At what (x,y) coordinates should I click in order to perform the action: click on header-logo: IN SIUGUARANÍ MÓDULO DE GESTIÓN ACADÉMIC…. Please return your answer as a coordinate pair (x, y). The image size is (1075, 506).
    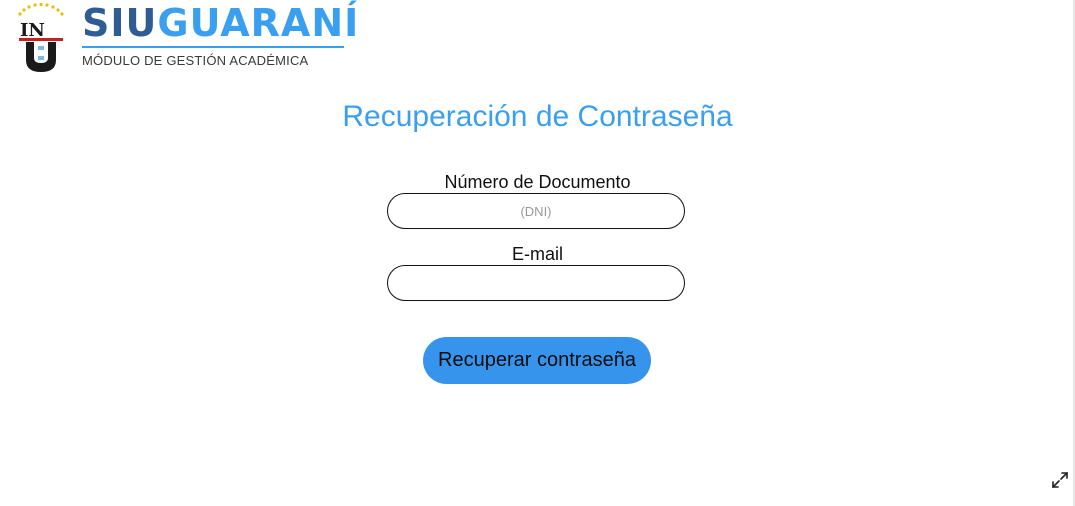
    Looking at the image, I should click on (186, 39).